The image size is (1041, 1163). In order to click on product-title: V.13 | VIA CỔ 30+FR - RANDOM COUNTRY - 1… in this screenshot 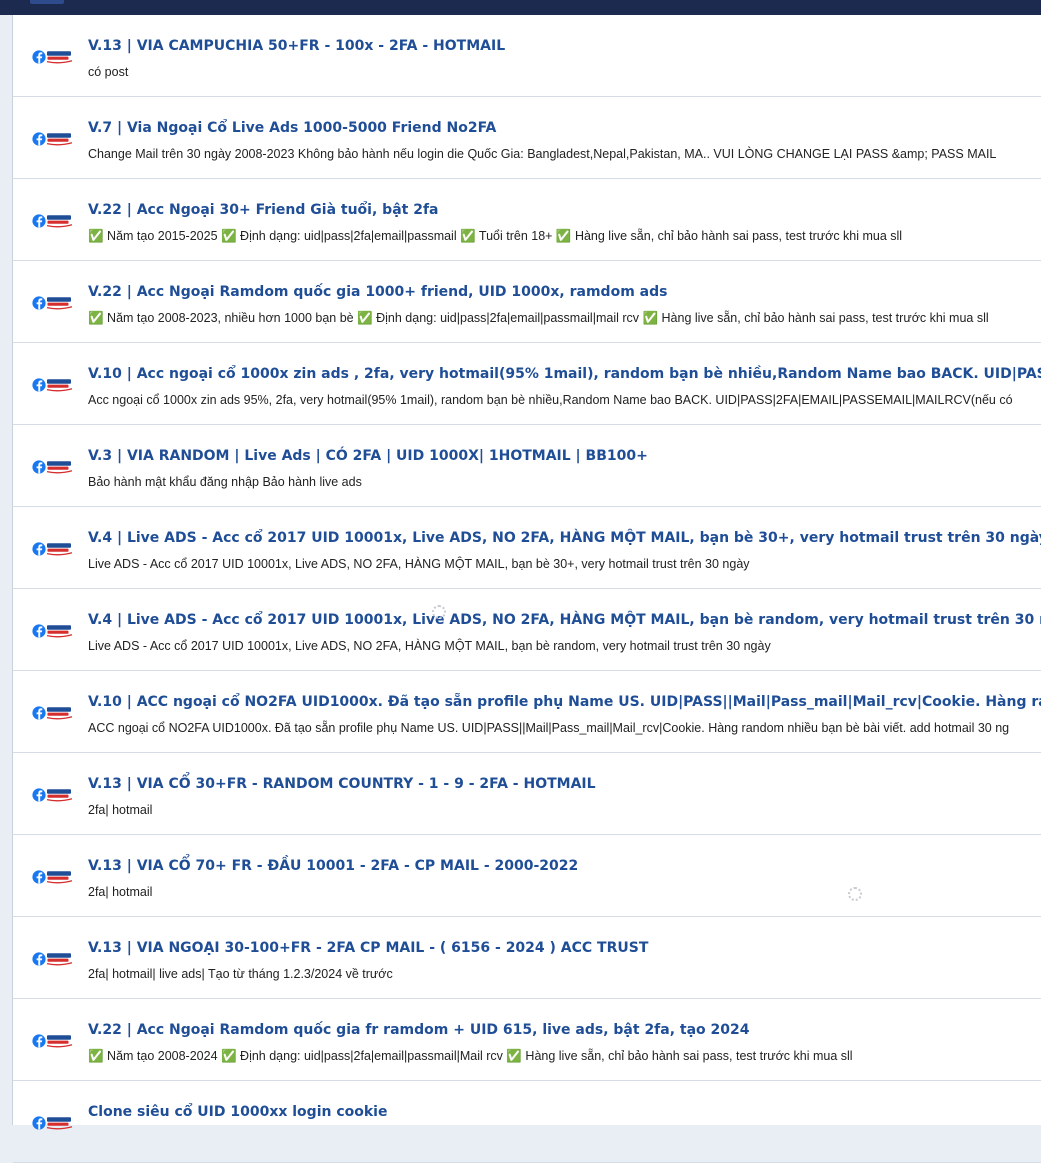, I will do `click(342, 784)`.